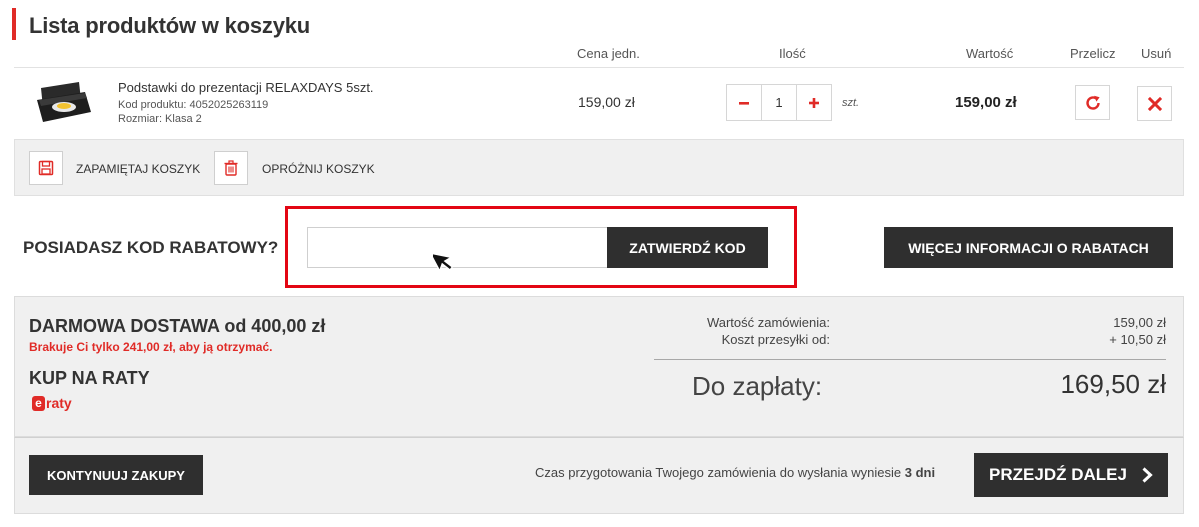 This screenshot has width=1199, height=527. I want to click on minus-button, so click(744, 102).